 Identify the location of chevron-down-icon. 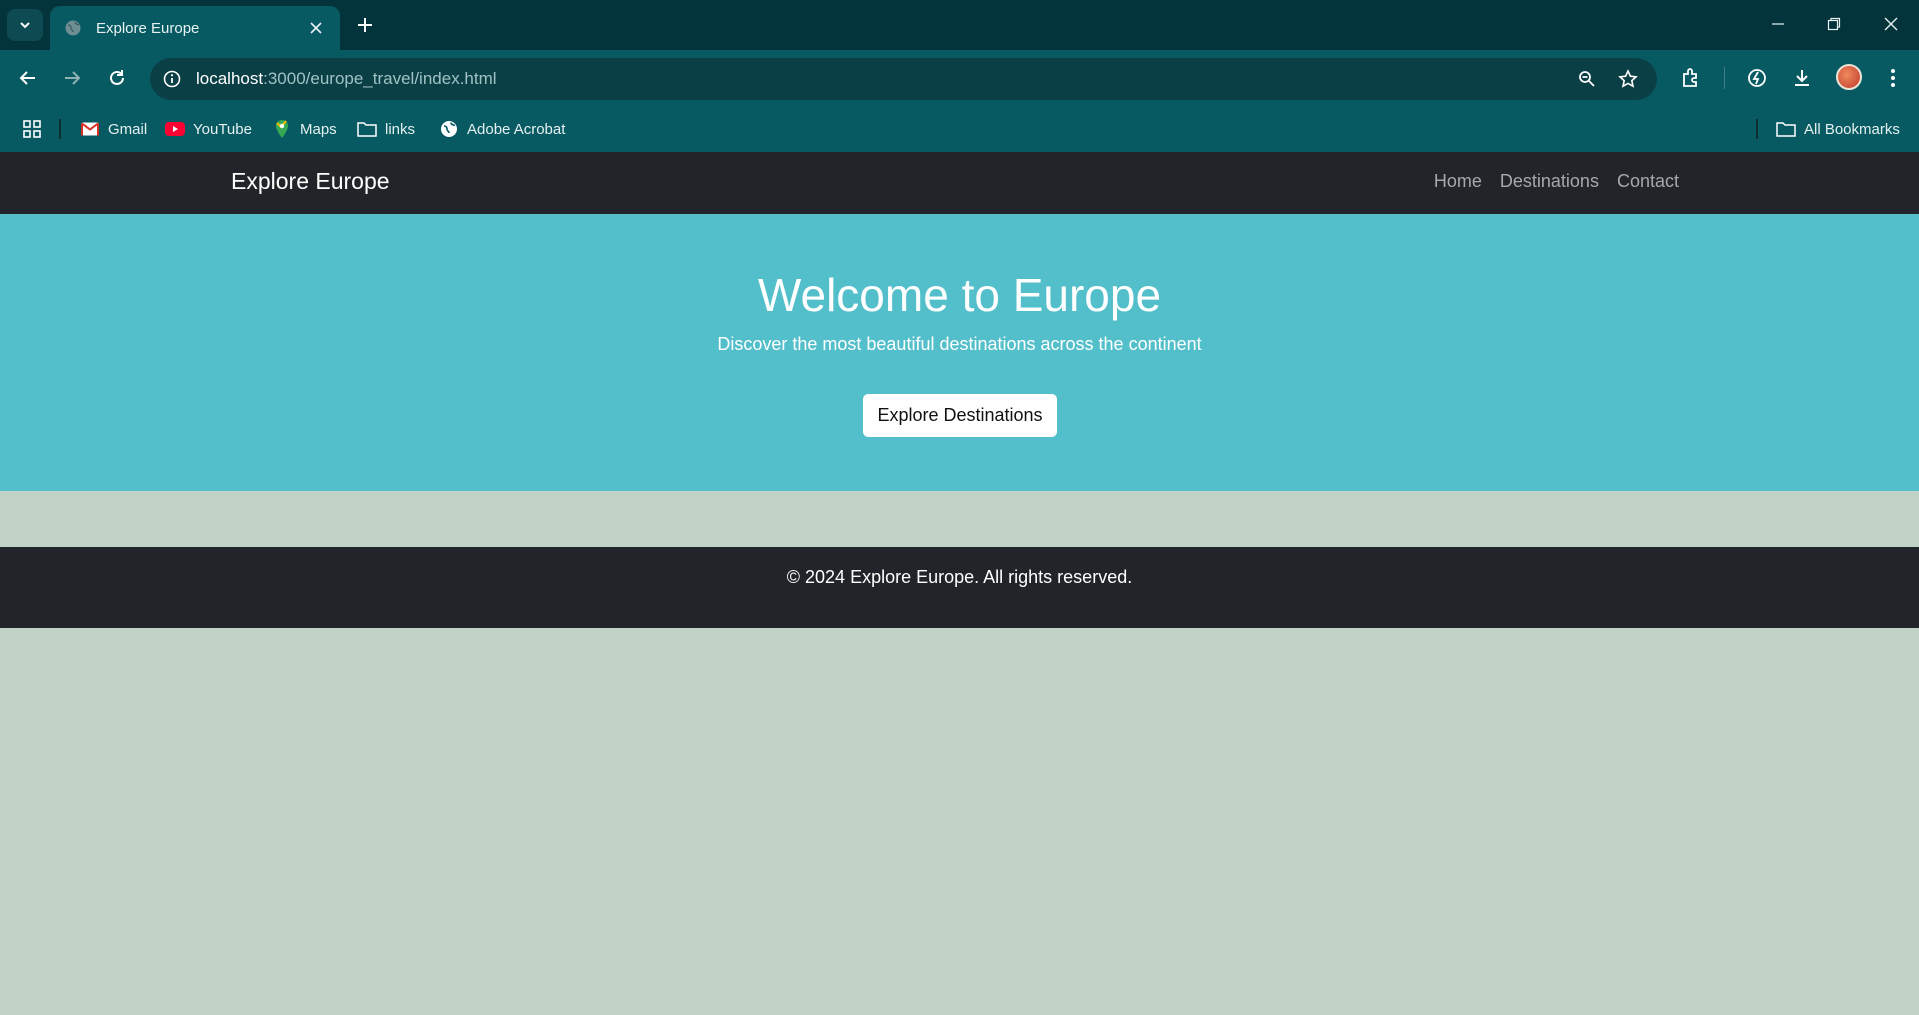
(25, 25).